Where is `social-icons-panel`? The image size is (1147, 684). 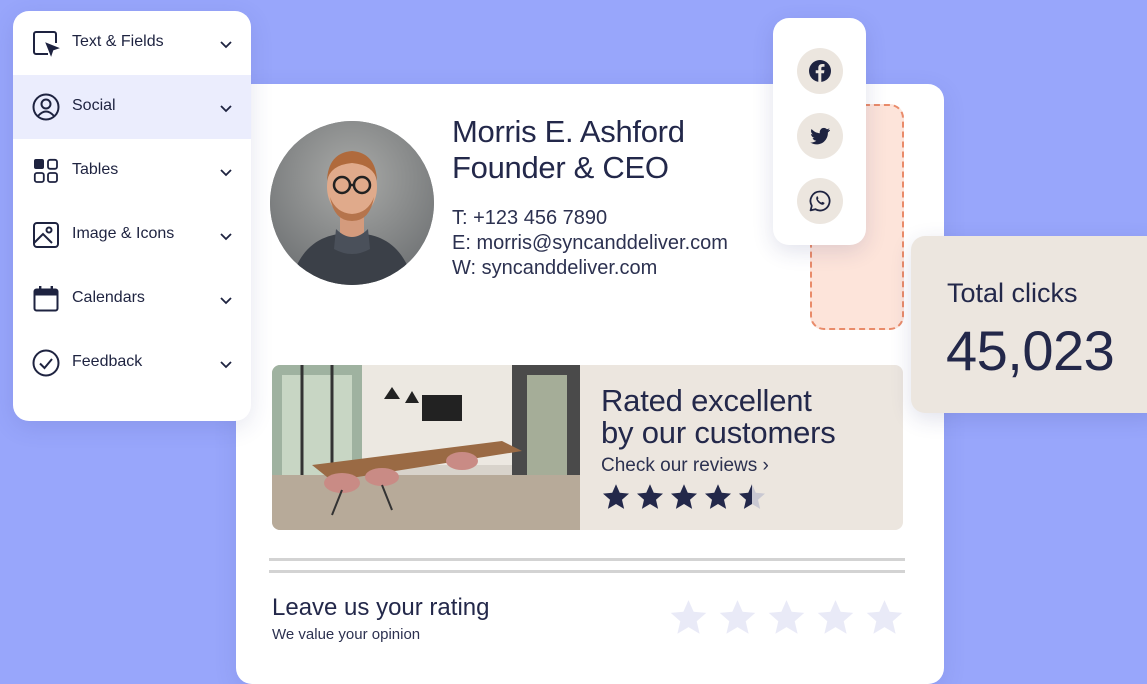
social-icons-panel is located at coordinates (819, 131).